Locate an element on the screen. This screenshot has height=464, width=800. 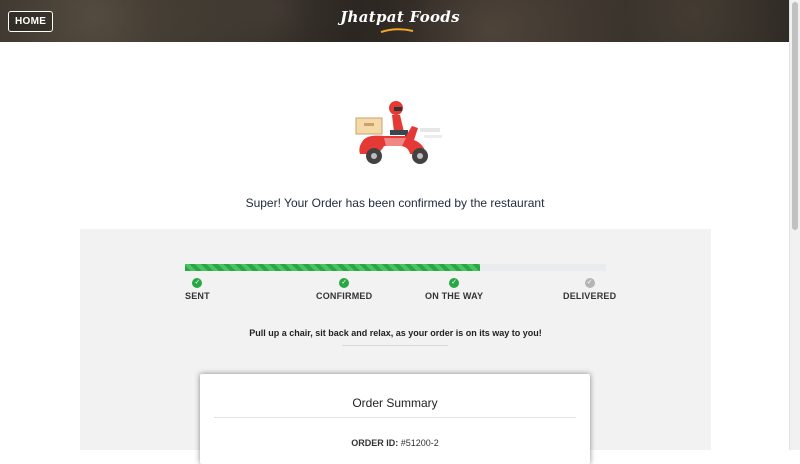
brand-logo: Jhatpat Foods is located at coordinates (400, 17).